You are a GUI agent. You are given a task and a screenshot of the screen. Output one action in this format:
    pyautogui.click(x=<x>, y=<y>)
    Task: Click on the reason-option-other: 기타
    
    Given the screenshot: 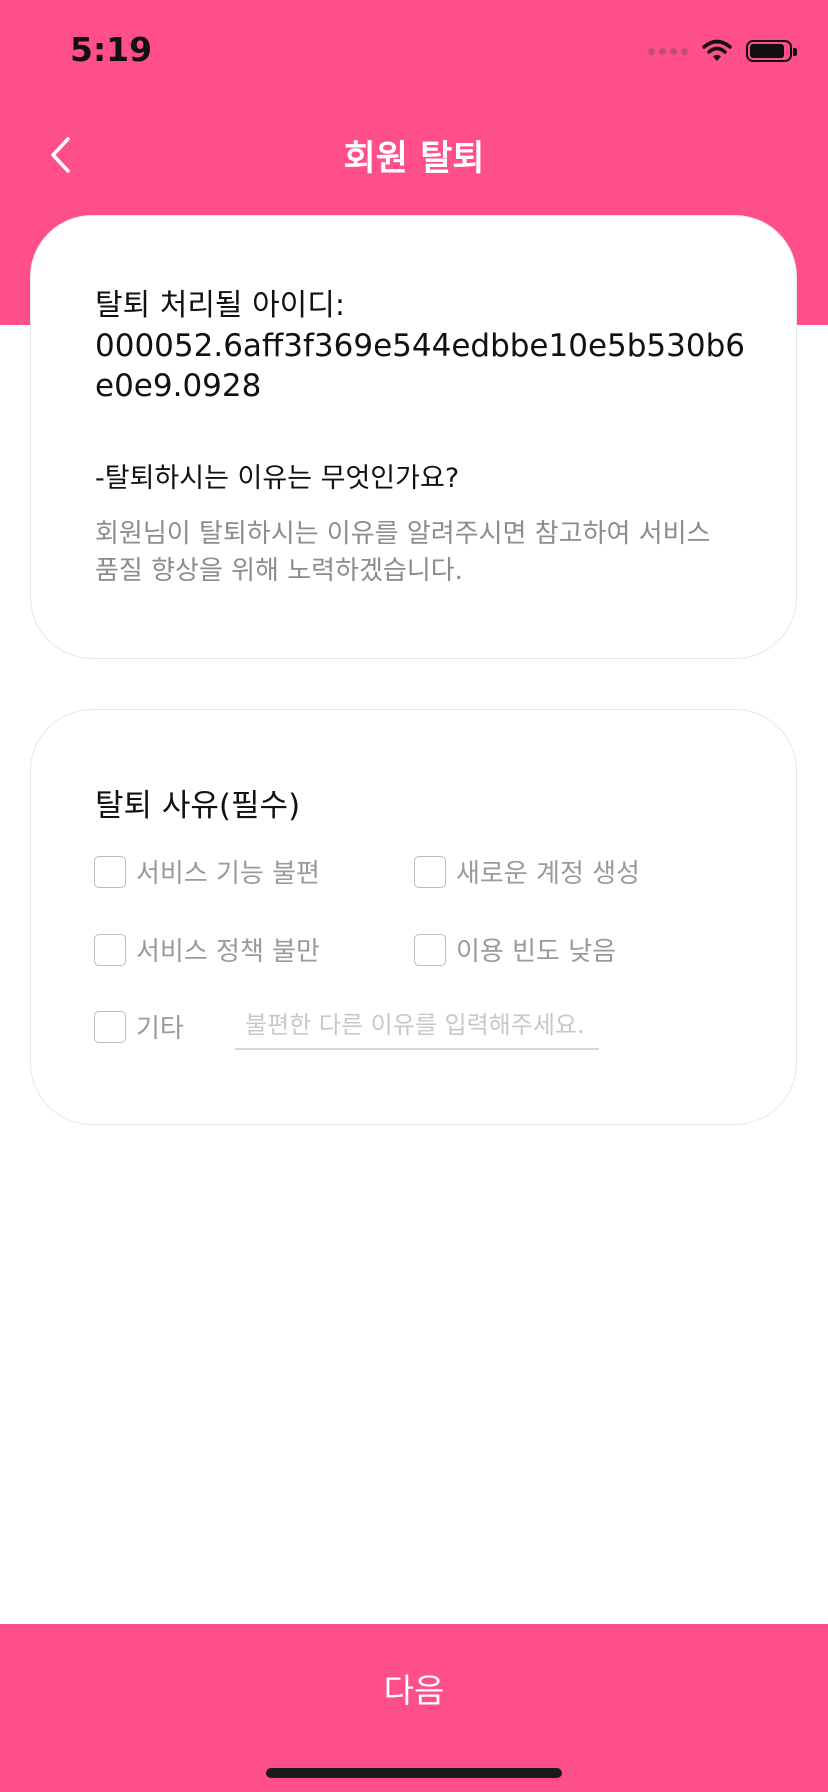 What is the action you would take?
    pyautogui.click(x=139, y=1026)
    